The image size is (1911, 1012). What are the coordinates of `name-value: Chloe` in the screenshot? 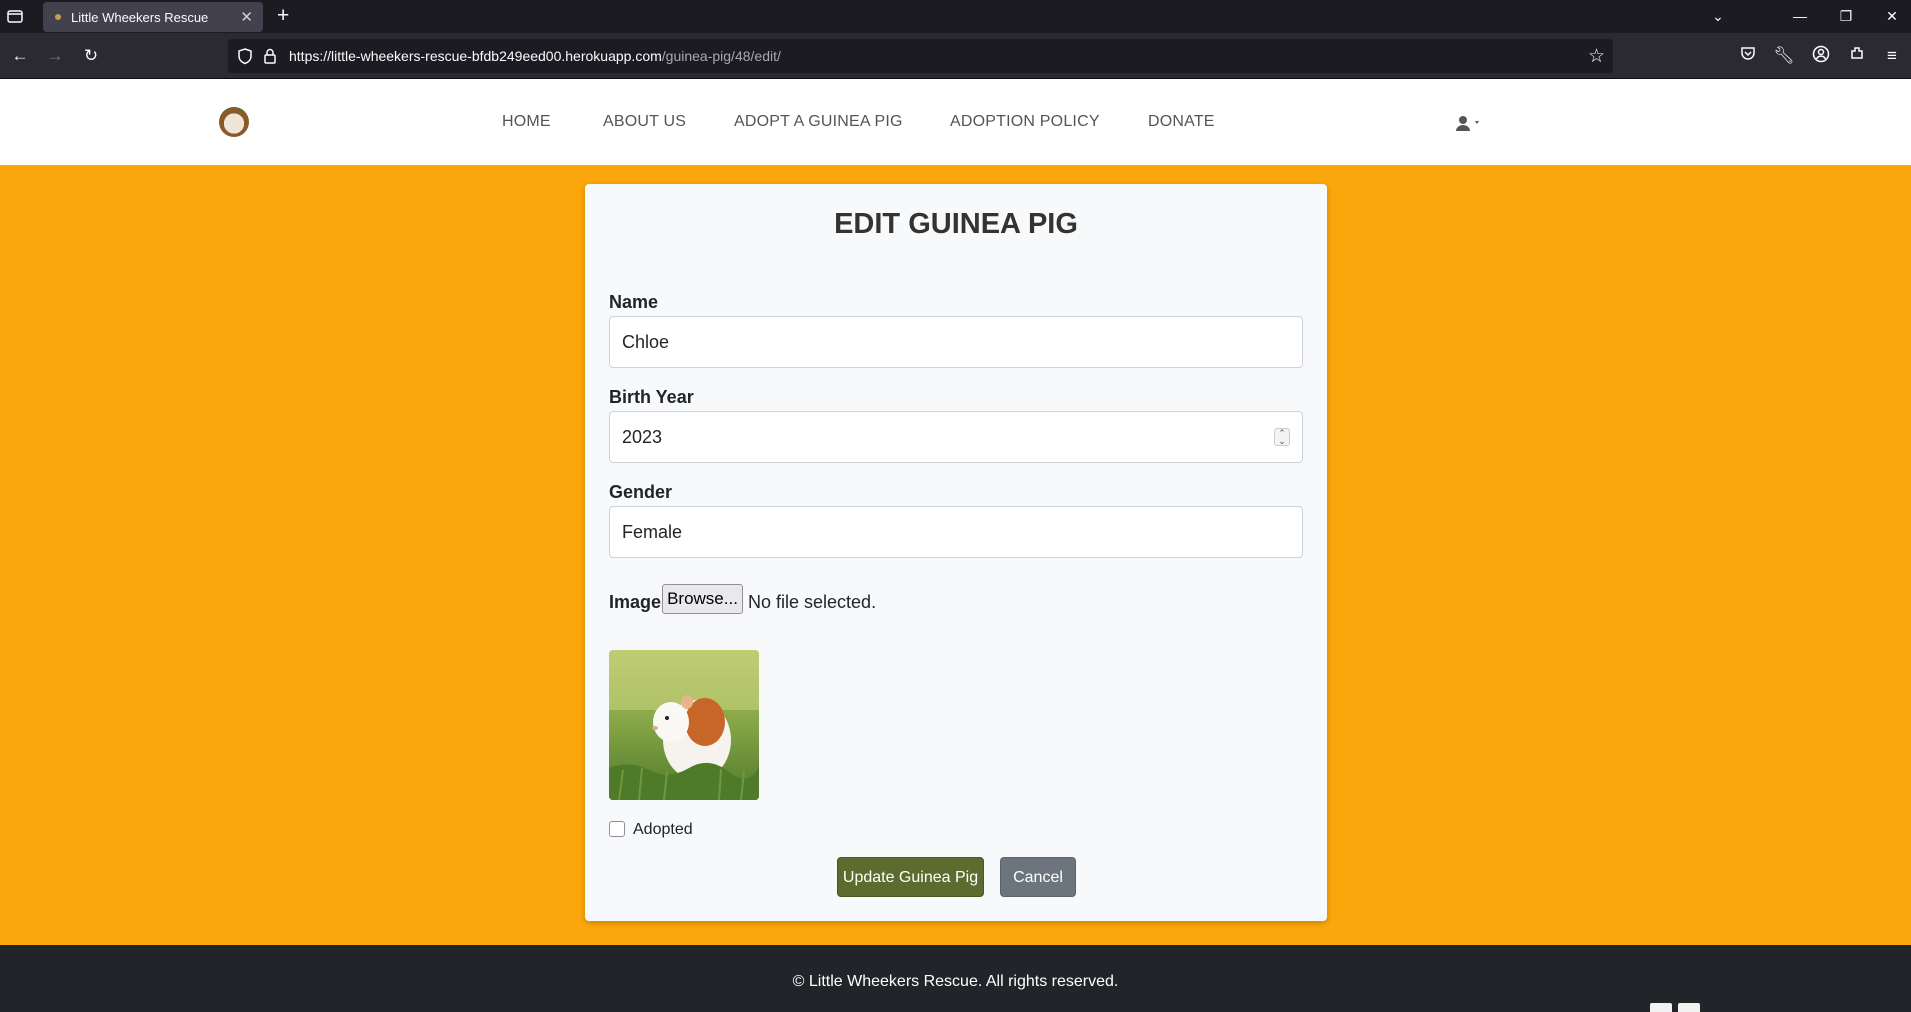 It's located at (646, 342).